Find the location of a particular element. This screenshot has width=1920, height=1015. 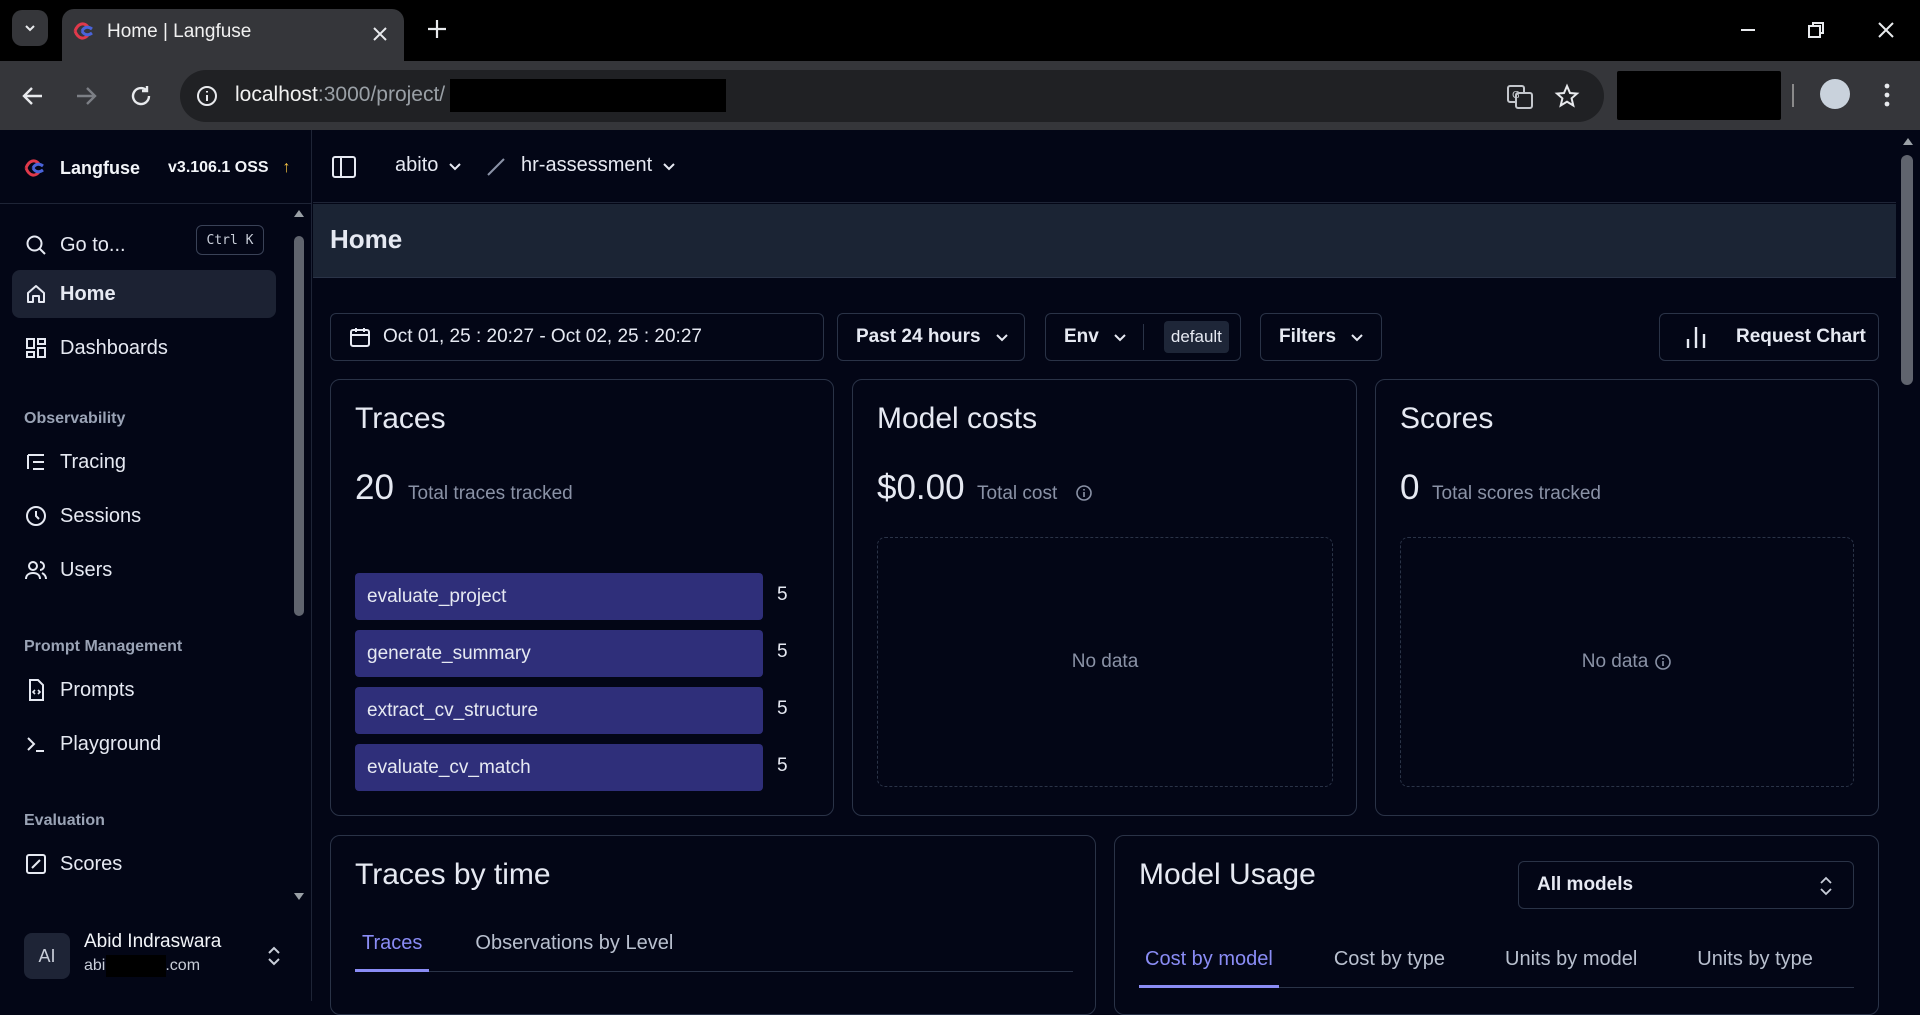

time-preset-select: Past 24 hours is located at coordinates (931, 337).